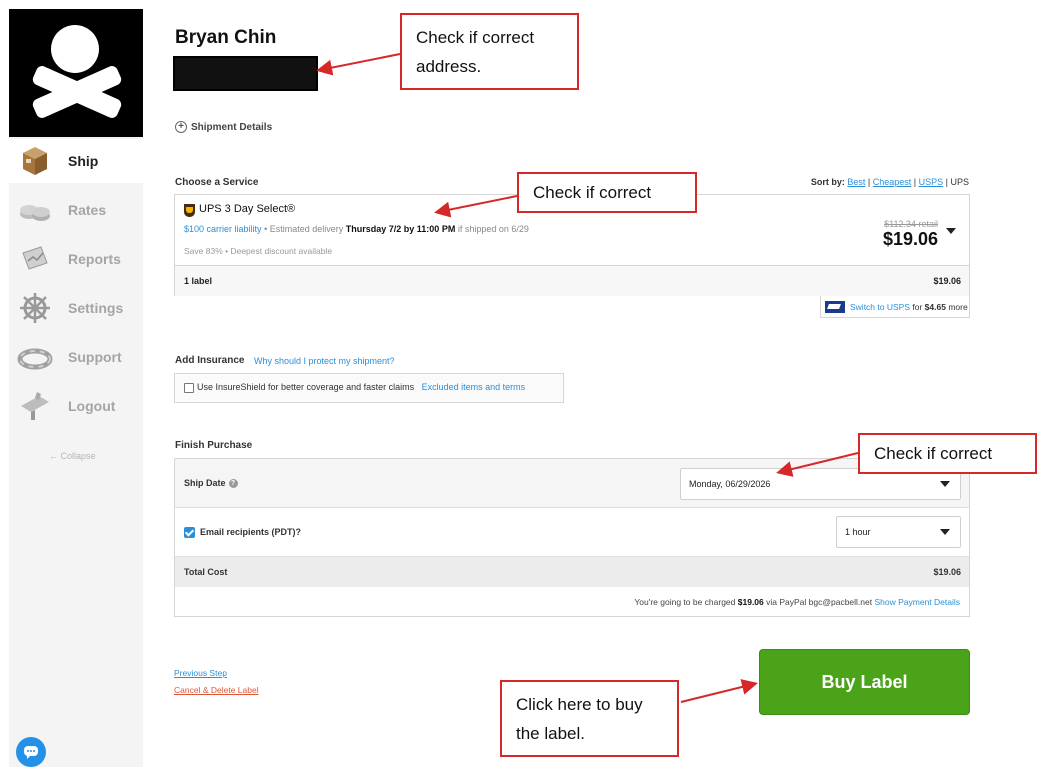  I want to click on estimated-delivery-date: Thursday 7/2 by 11:00 PM, so click(400, 229).